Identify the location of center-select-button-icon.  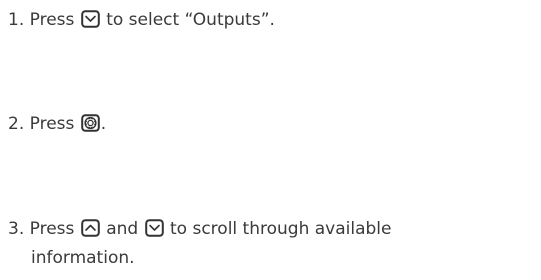
(90, 123).